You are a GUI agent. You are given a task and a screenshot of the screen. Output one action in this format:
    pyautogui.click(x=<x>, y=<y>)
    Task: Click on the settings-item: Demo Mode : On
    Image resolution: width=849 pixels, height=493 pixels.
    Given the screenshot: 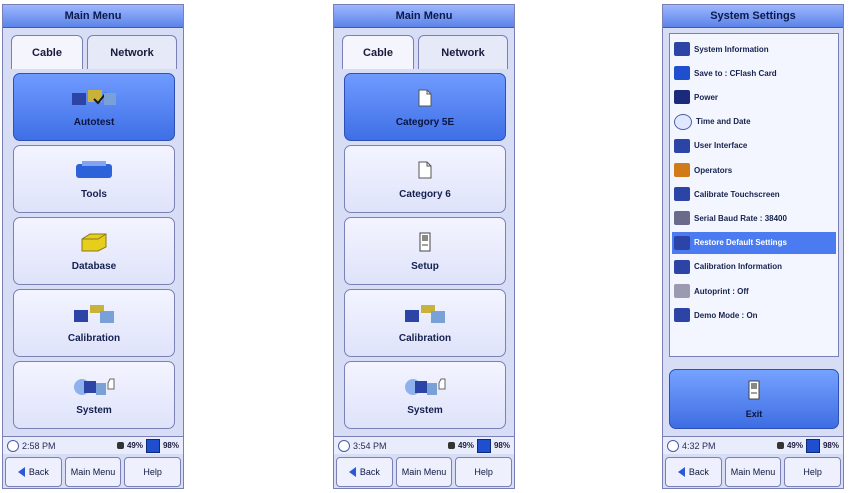 What is the action you would take?
    pyautogui.click(x=754, y=315)
    